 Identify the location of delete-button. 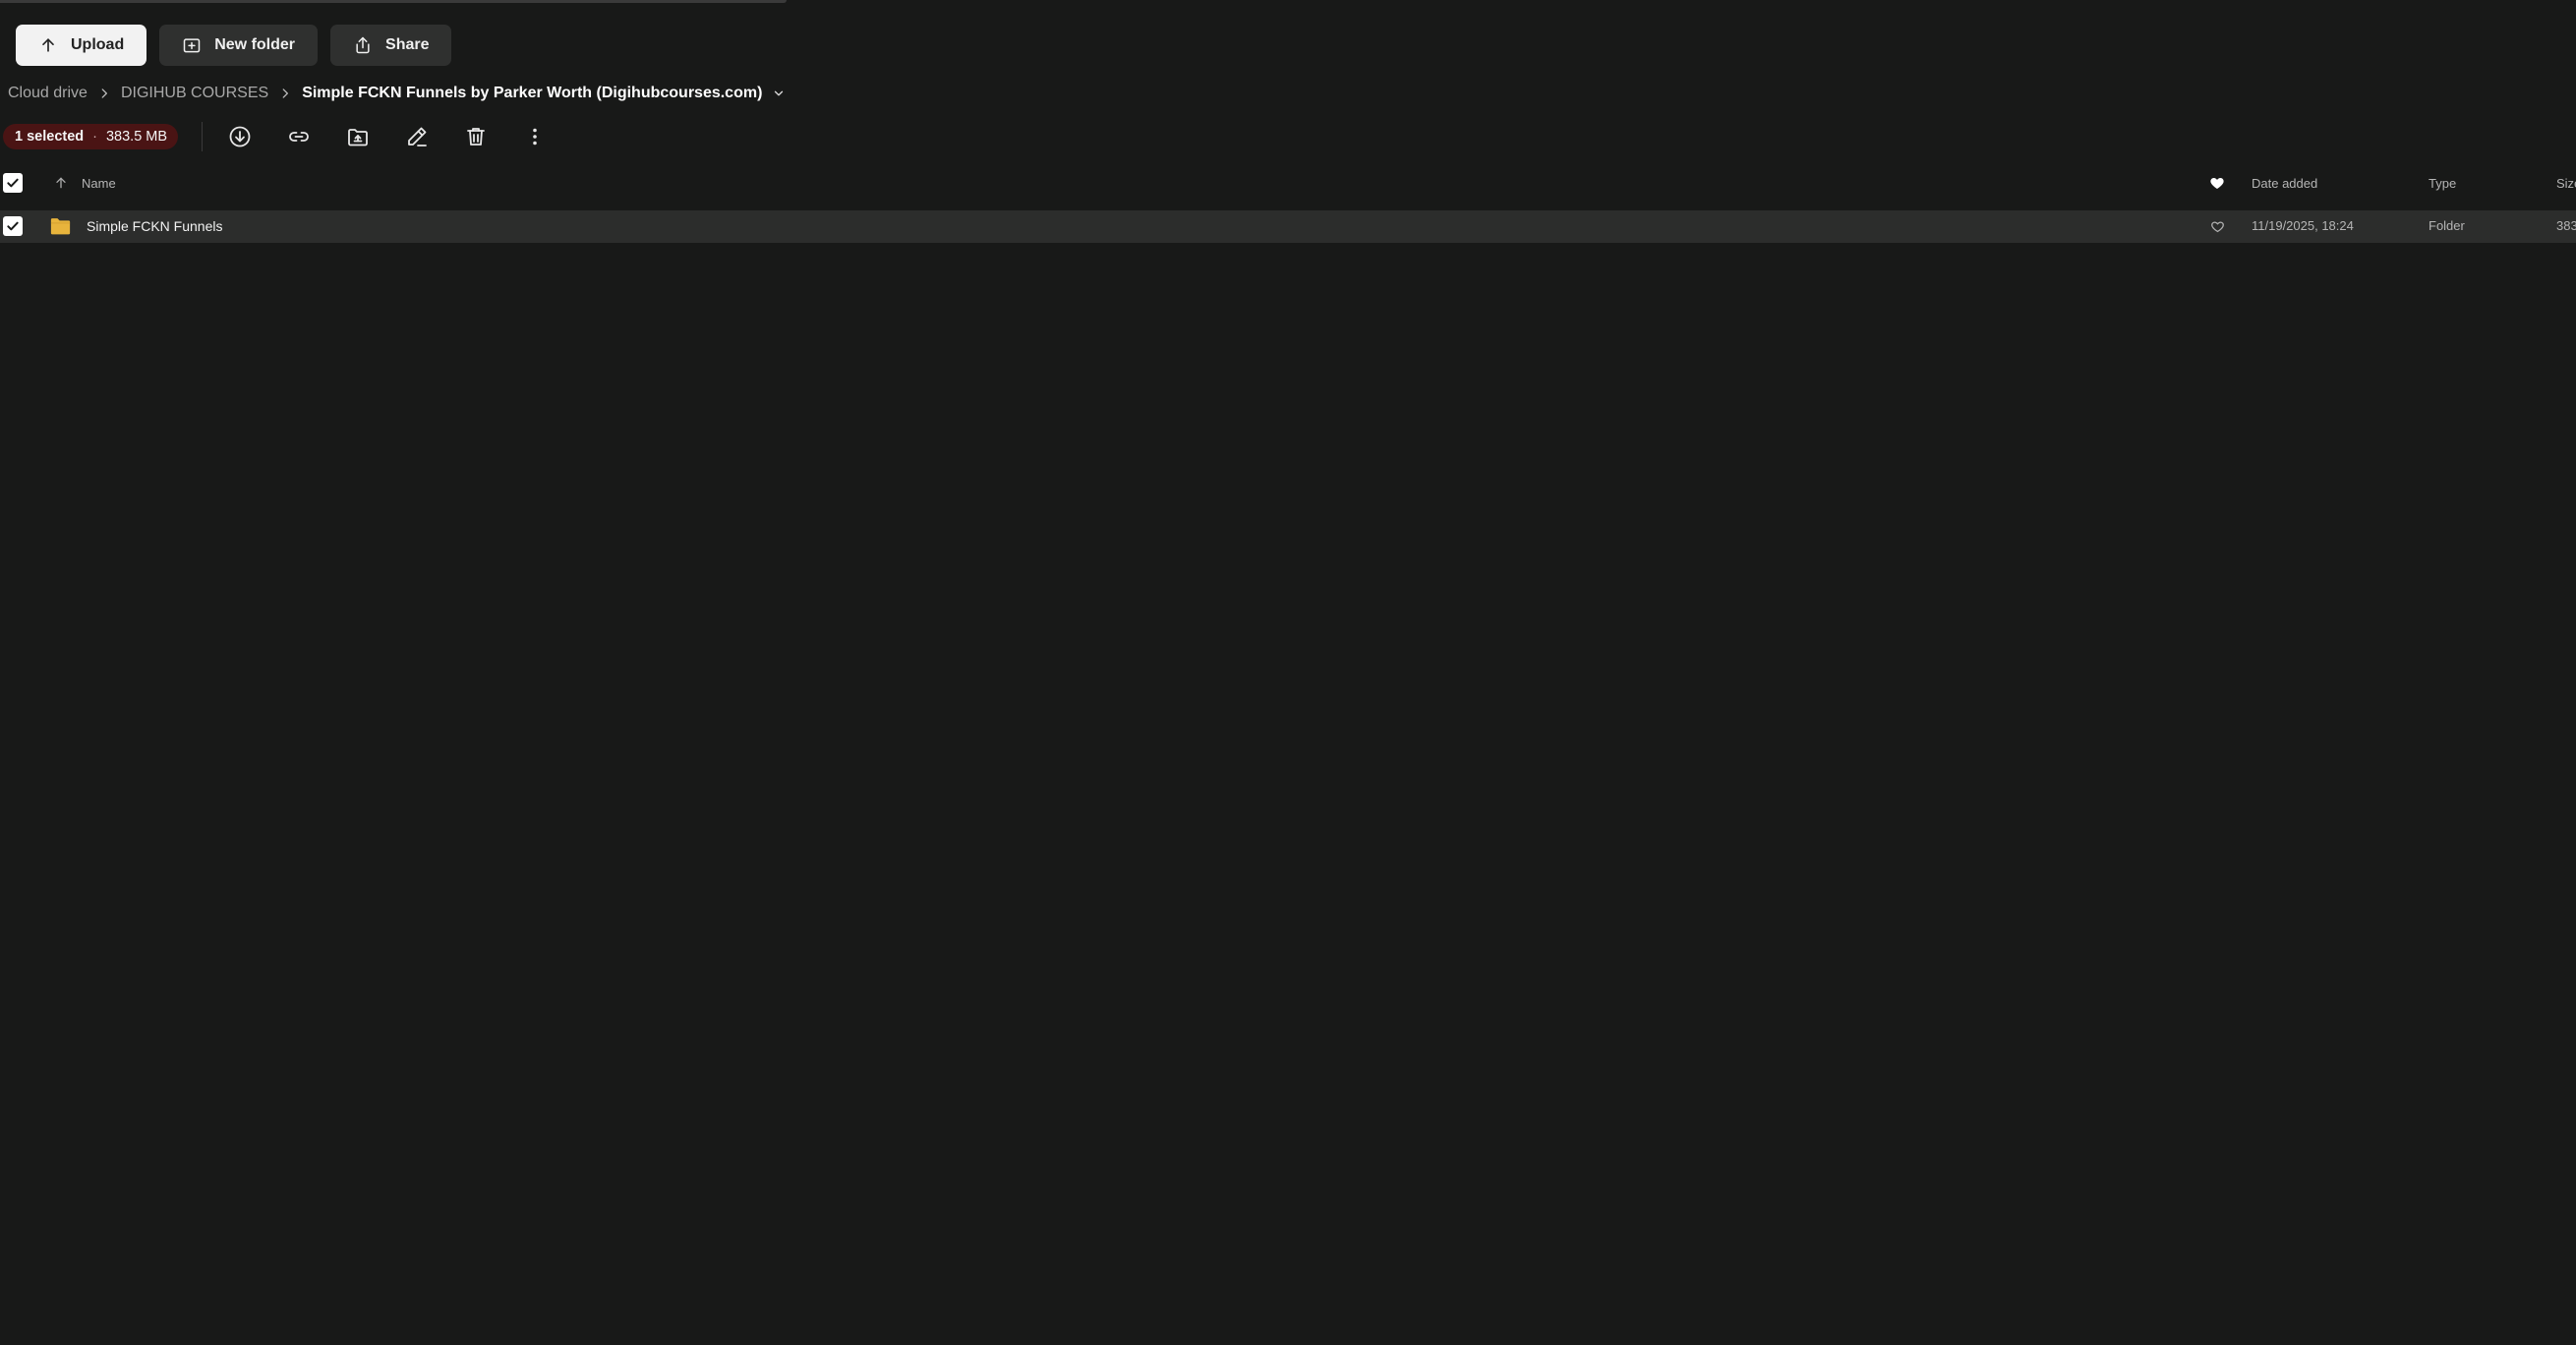
(476, 136).